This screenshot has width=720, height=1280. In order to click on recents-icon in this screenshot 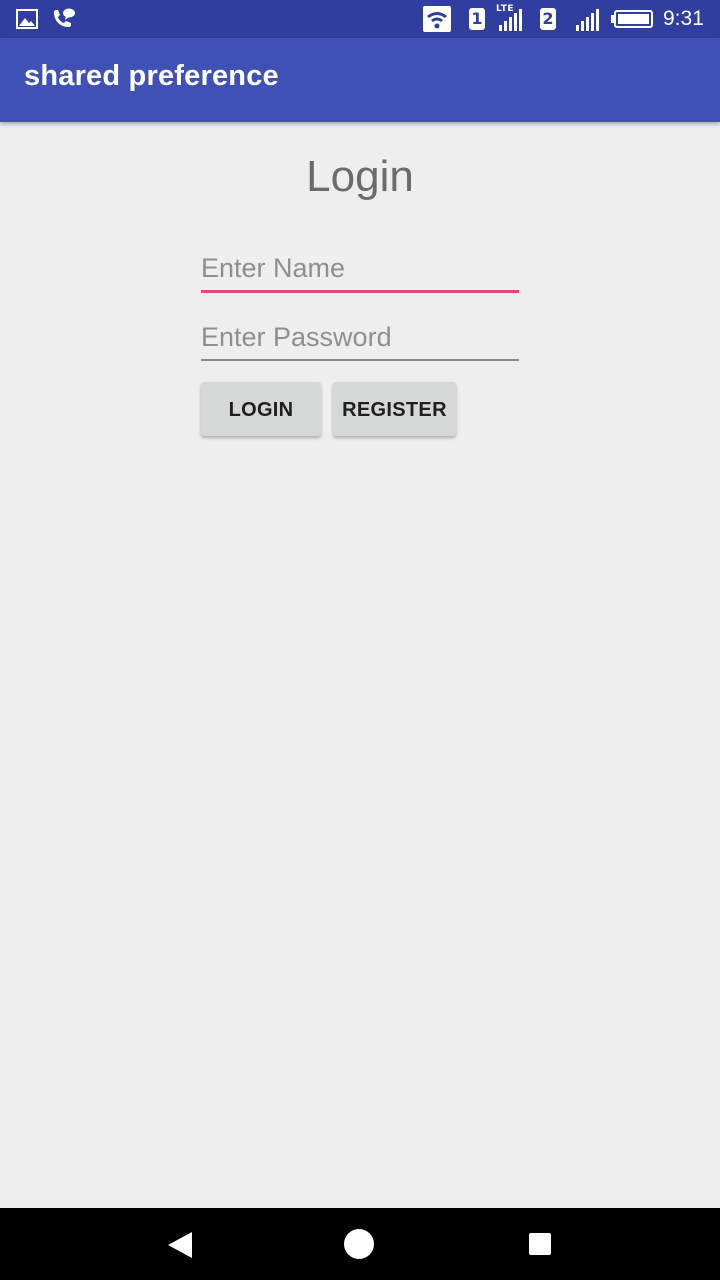, I will do `click(540, 1244)`.